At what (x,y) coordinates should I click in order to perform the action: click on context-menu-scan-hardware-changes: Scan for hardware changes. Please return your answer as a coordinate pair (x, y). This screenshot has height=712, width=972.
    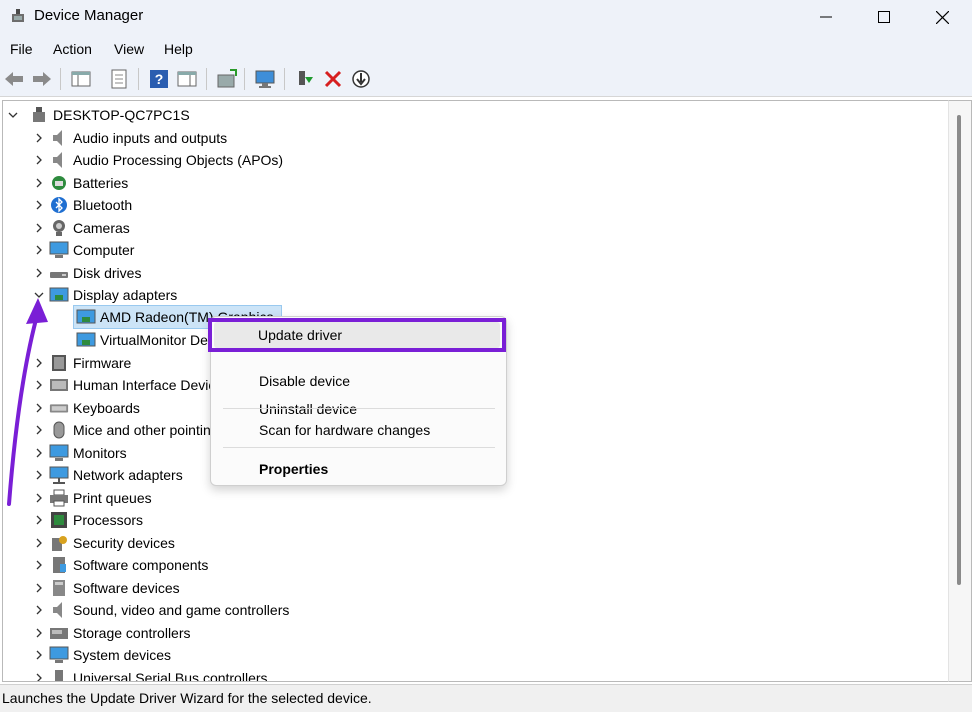
    Looking at the image, I should click on (344, 430).